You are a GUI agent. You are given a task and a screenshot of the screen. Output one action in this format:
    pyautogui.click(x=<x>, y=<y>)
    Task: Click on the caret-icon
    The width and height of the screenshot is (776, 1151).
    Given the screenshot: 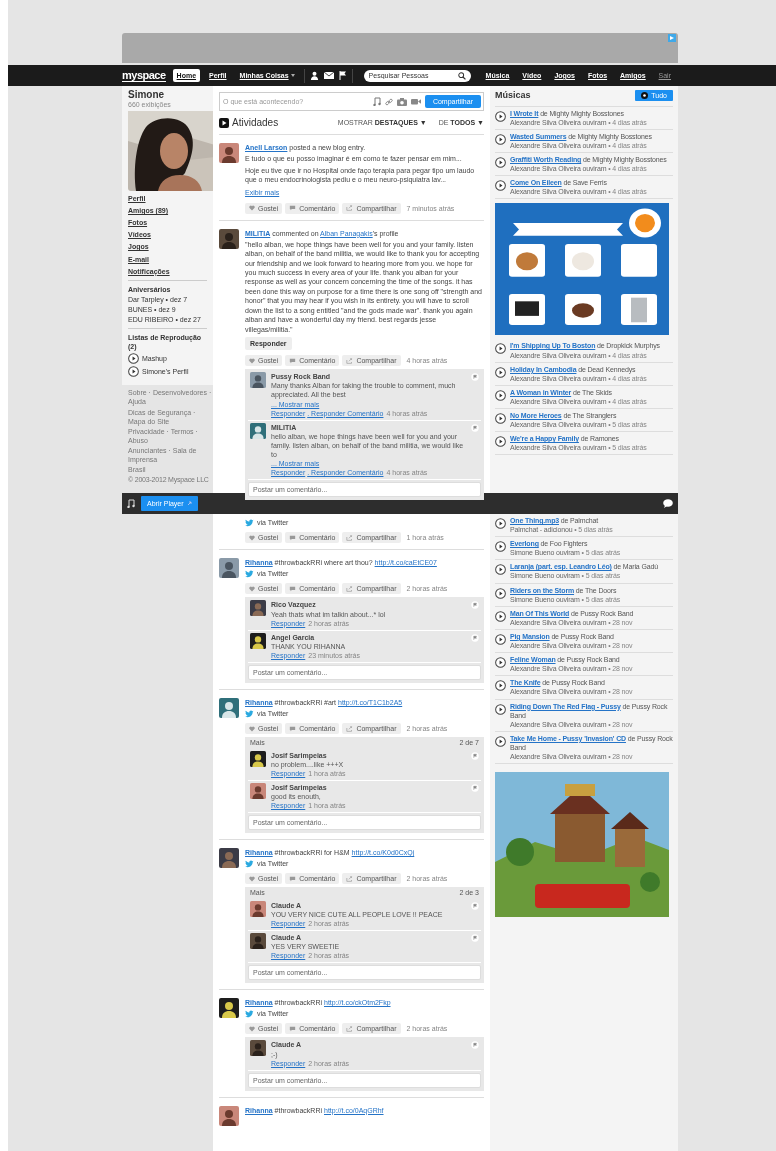 What is the action you would take?
    pyautogui.click(x=292, y=75)
    